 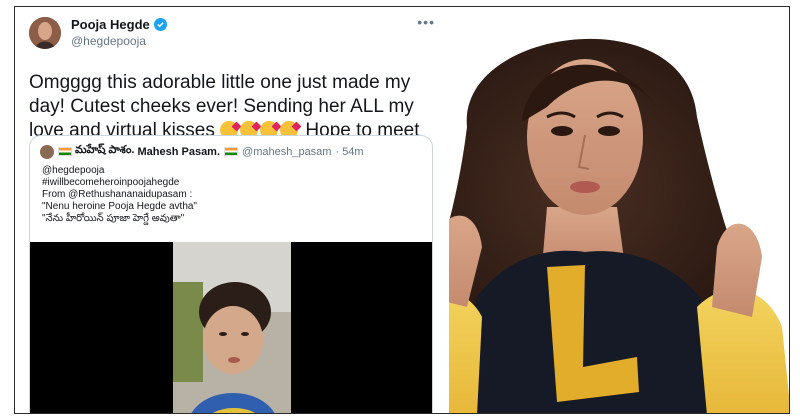 What do you see at coordinates (119, 206) in the screenshot?
I see `quoted-line: "Nenu heroine Pooja Hegde avtha"` at bounding box center [119, 206].